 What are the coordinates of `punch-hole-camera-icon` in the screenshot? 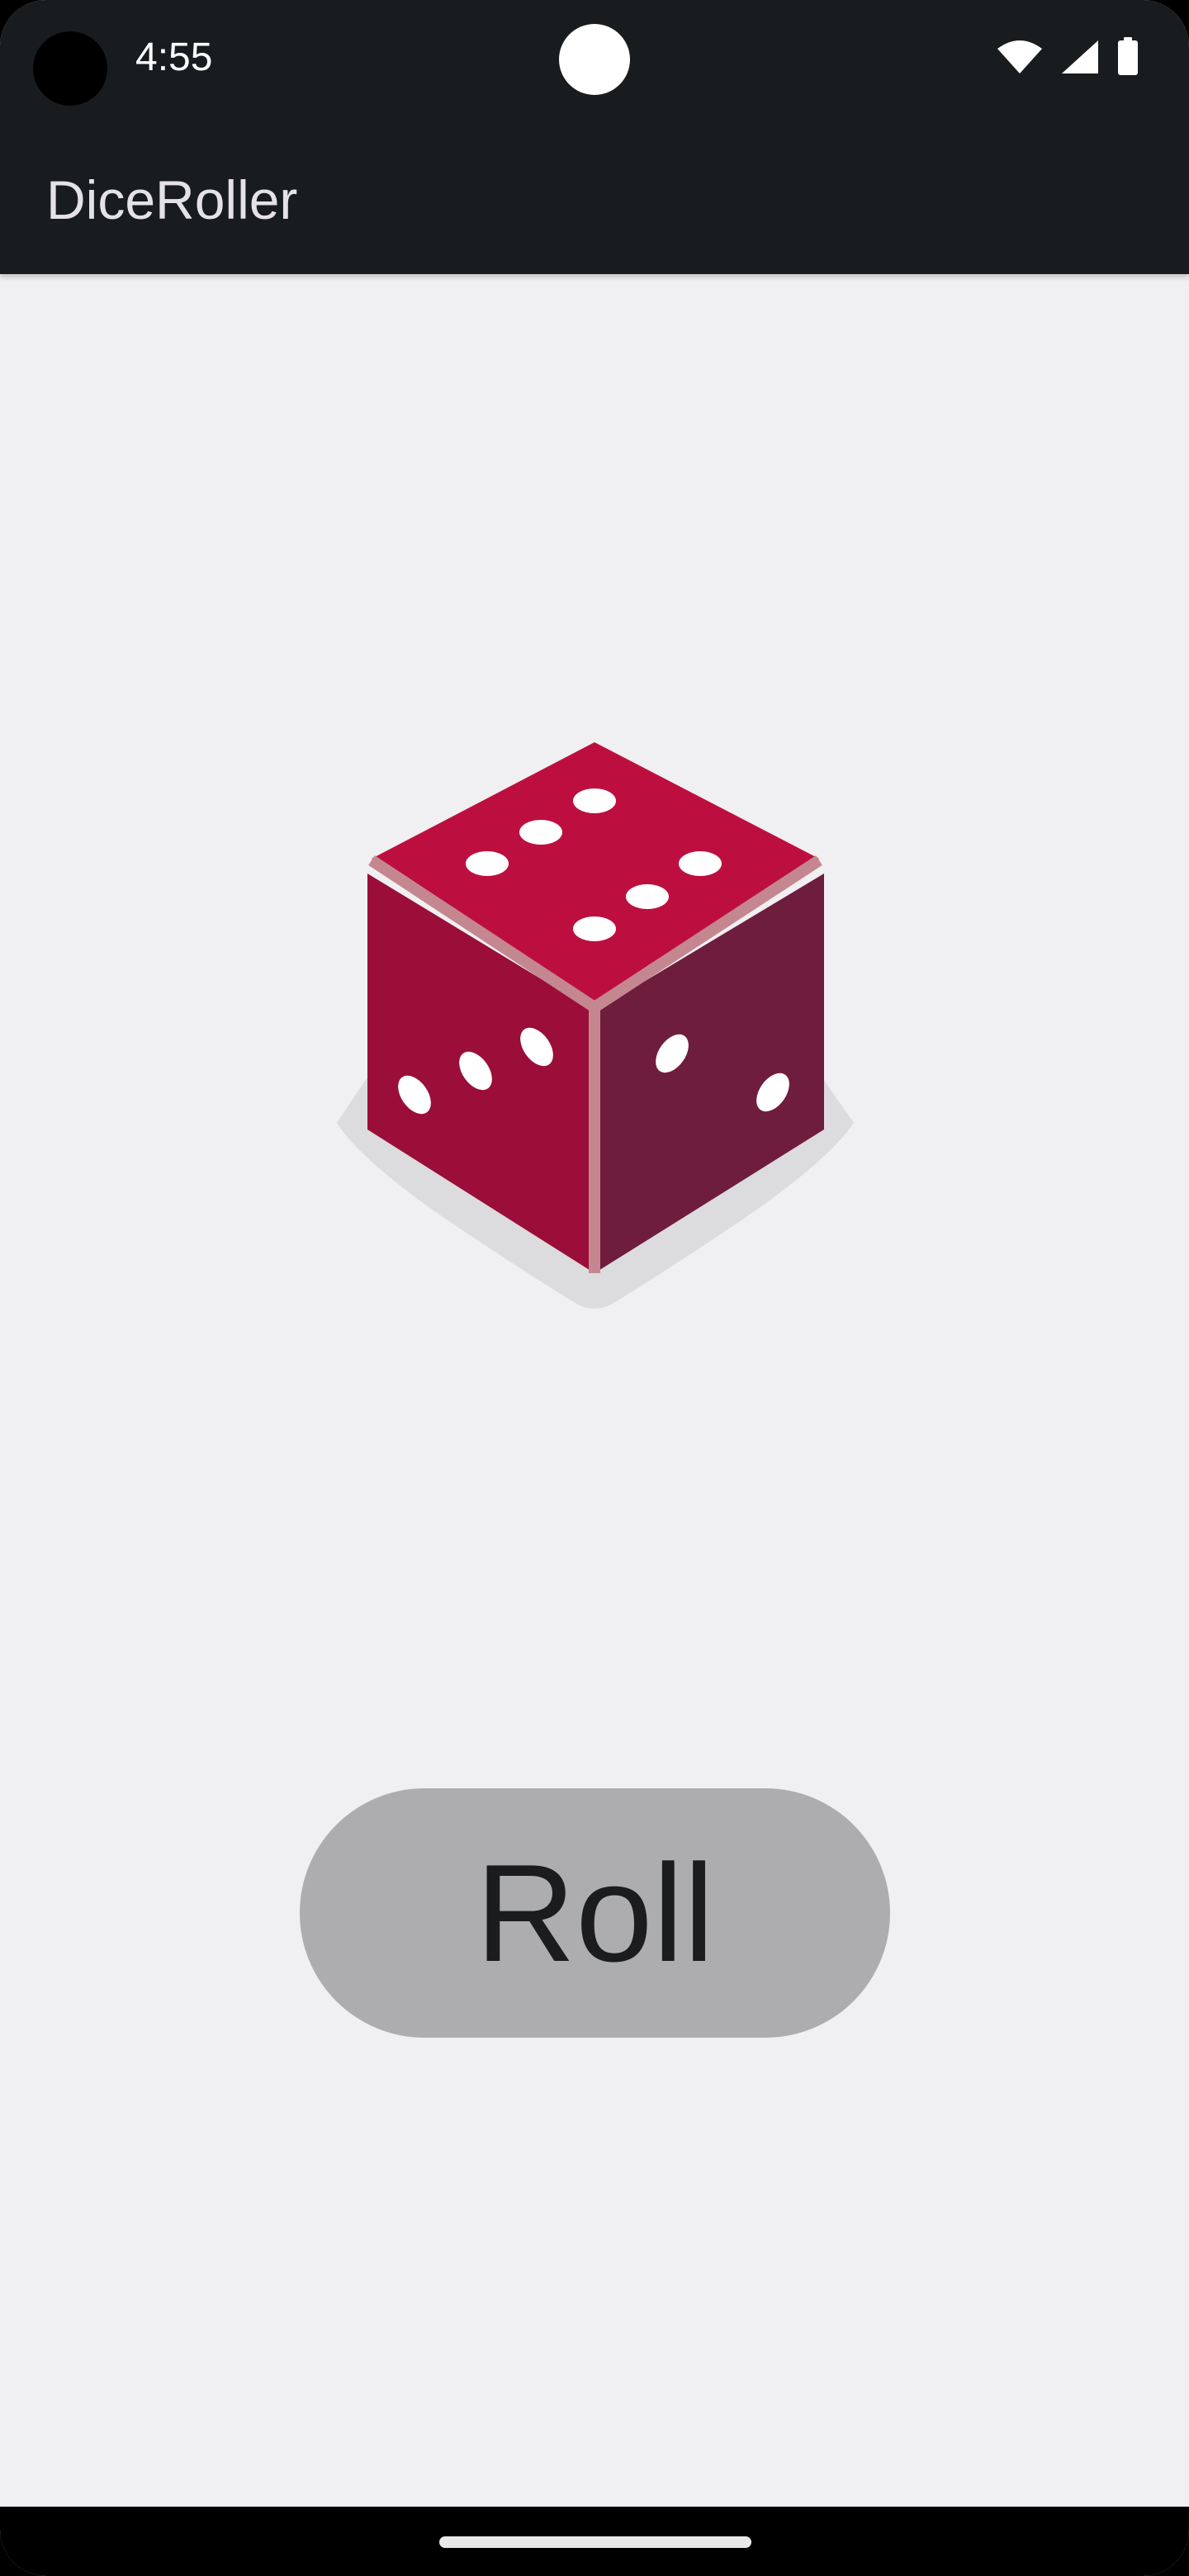 It's located at (594, 59).